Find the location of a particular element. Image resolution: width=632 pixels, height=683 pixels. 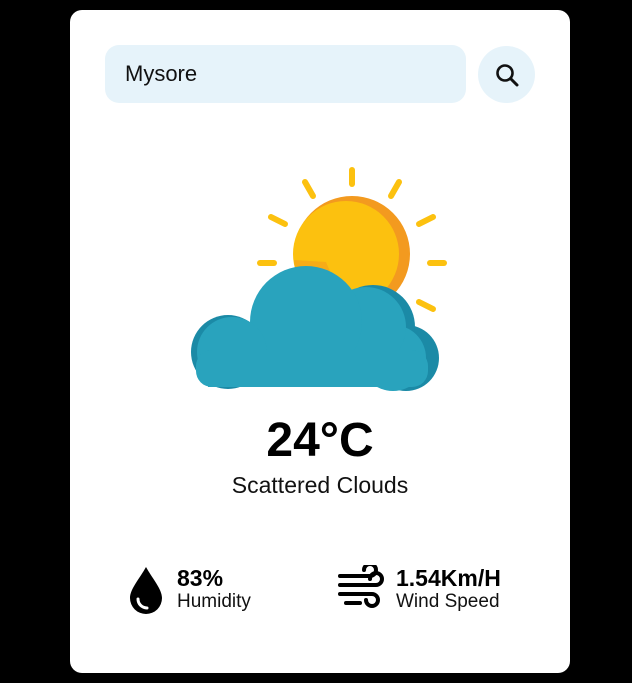

search-icon is located at coordinates (506, 74).